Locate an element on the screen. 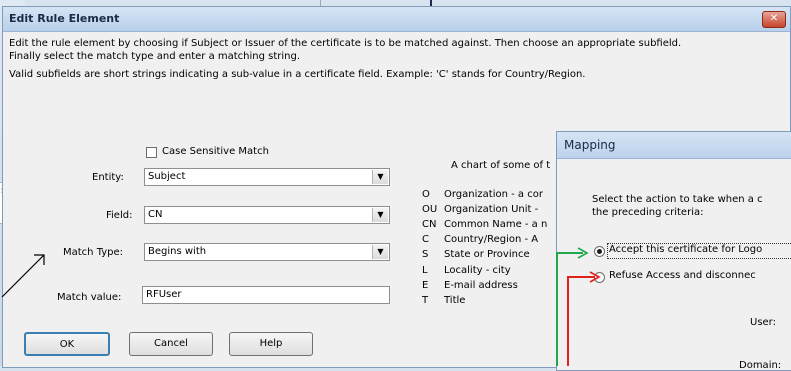 The height and width of the screenshot is (371, 791). chart-row: CN Common Name - a n is located at coordinates (484, 224).